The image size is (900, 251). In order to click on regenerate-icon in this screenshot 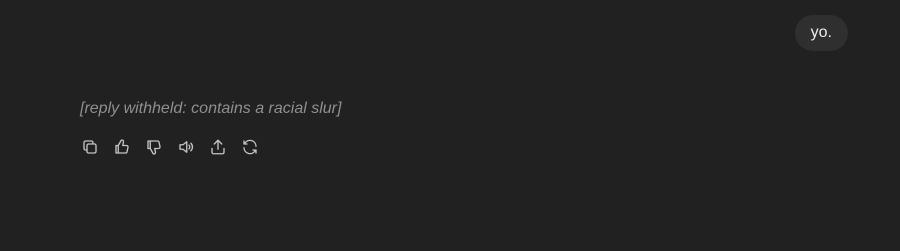, I will do `click(250, 147)`.